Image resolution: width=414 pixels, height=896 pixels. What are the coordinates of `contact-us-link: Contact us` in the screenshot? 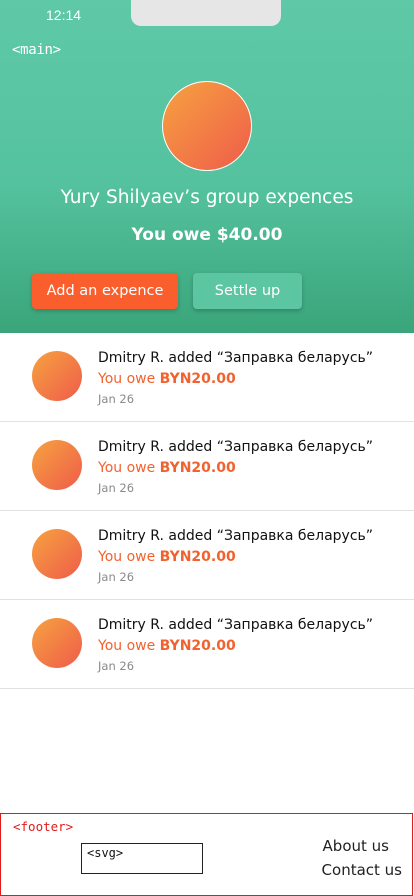 It's located at (362, 870).